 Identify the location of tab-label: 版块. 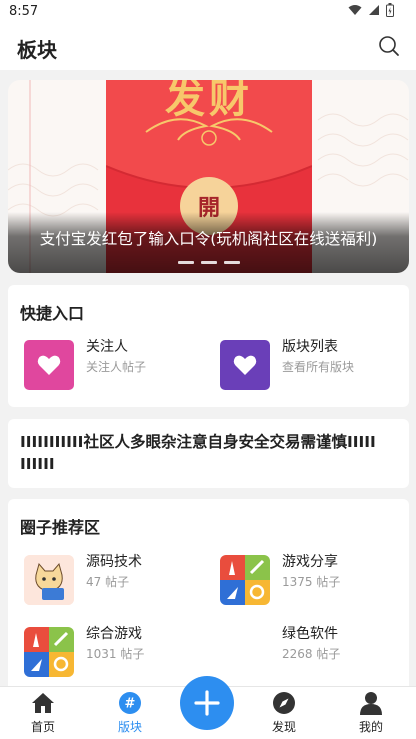
(129, 727).